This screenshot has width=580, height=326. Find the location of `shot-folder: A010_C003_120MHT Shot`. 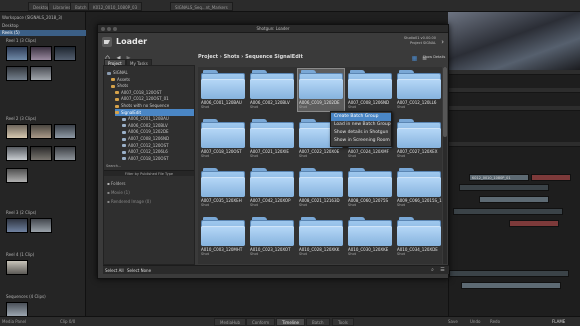

shot-folder: A010_C003_120MHT Shot is located at coordinates (223, 240).